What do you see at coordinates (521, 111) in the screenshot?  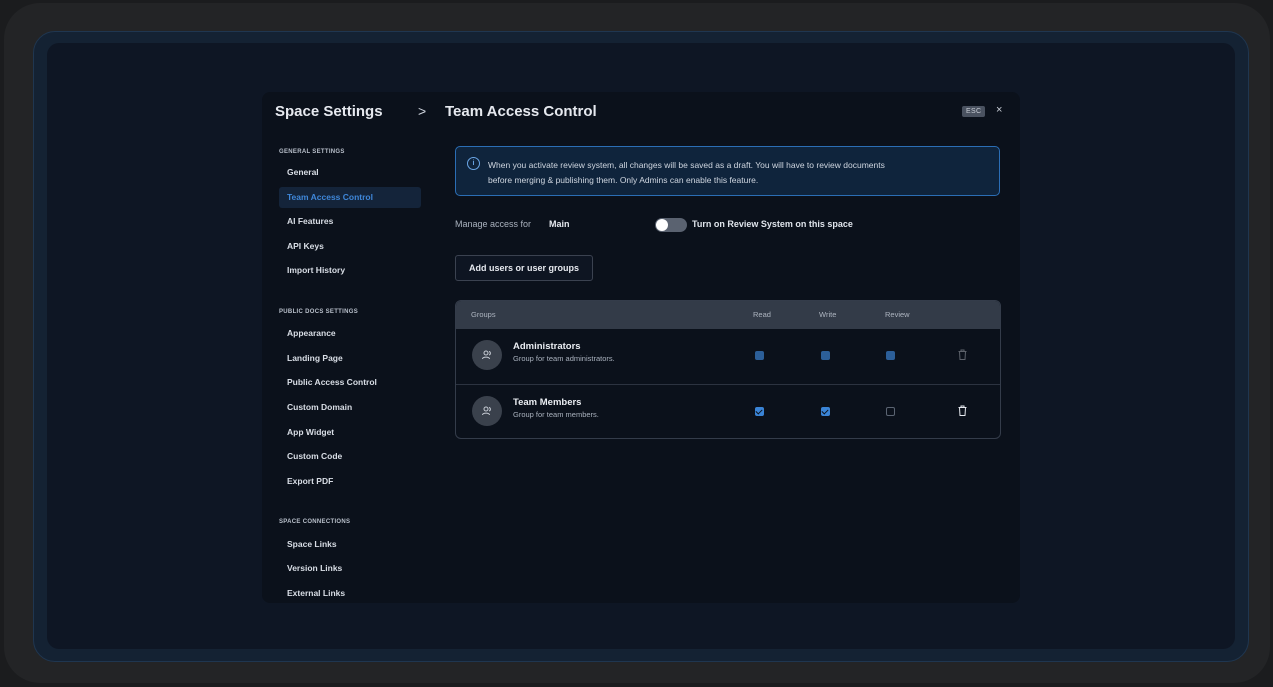 I see `page-title: Team Access Control` at bounding box center [521, 111].